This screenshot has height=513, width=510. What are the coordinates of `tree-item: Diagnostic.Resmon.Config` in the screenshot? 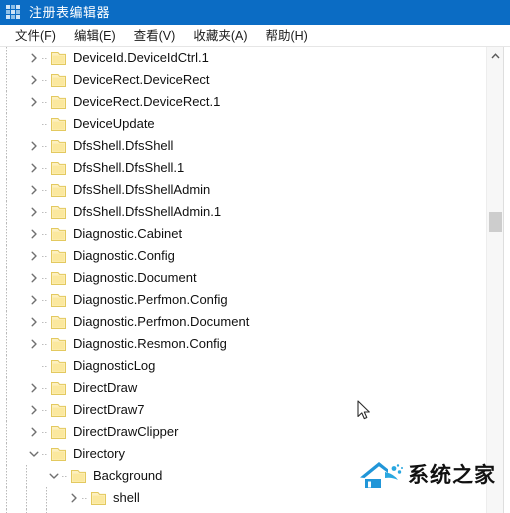 It's located at (243, 344).